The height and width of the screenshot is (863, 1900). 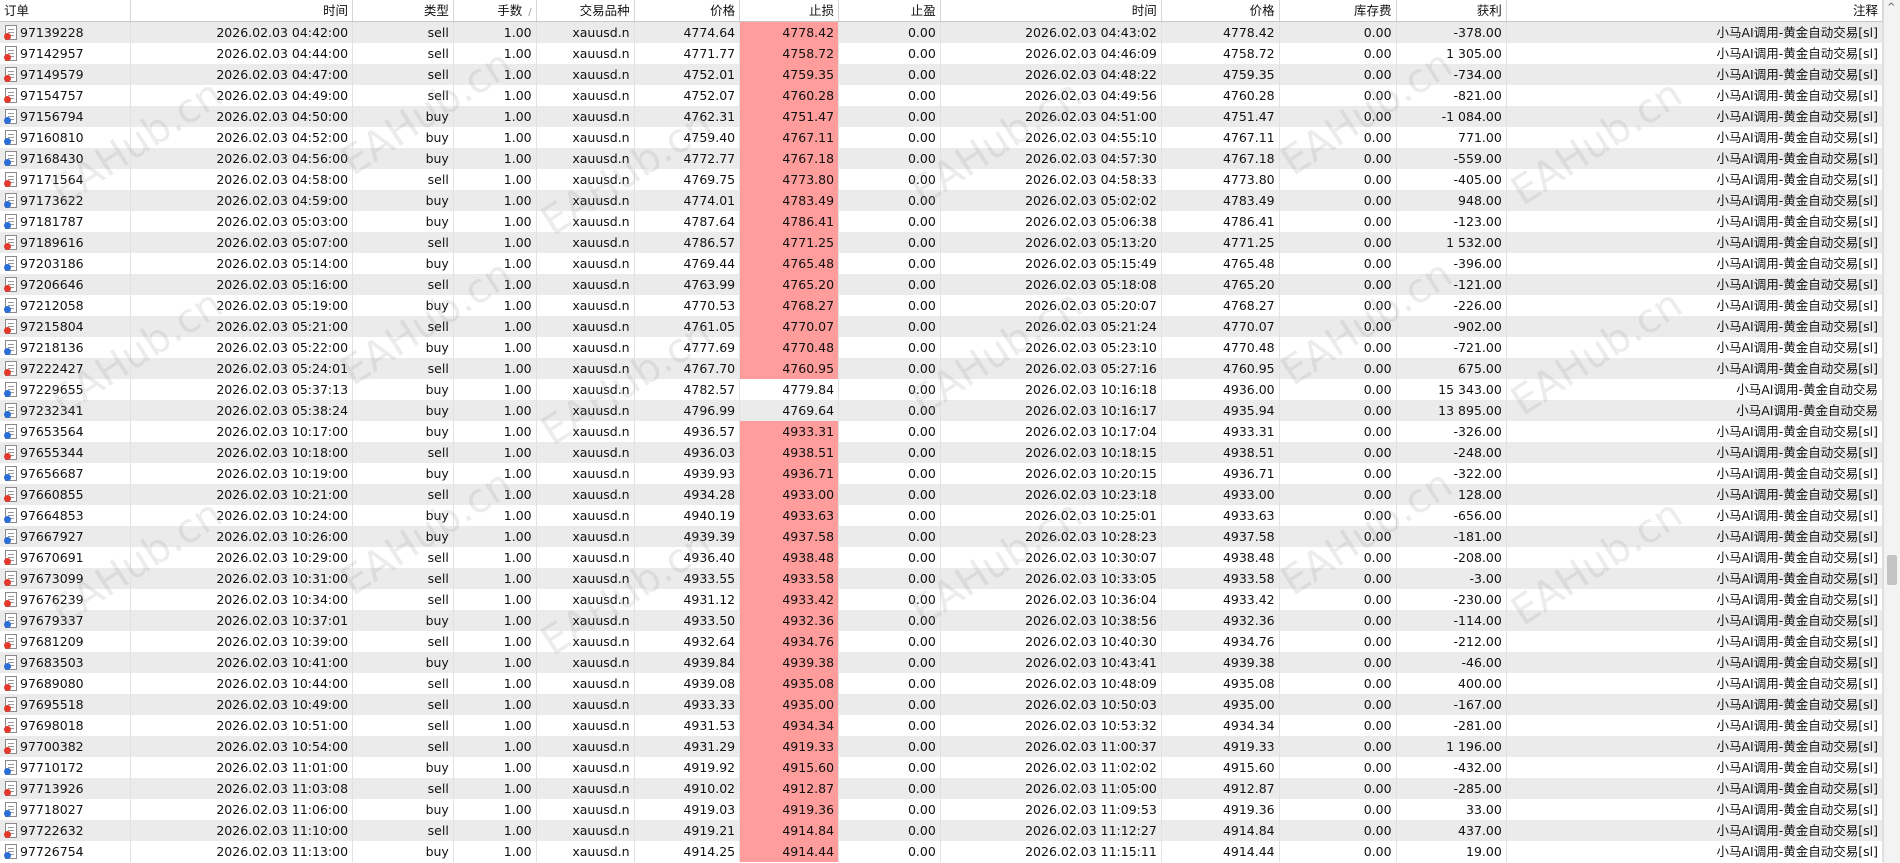 I want to click on cell-open-time: 2026.02.03 04:52:00, so click(x=242, y=137).